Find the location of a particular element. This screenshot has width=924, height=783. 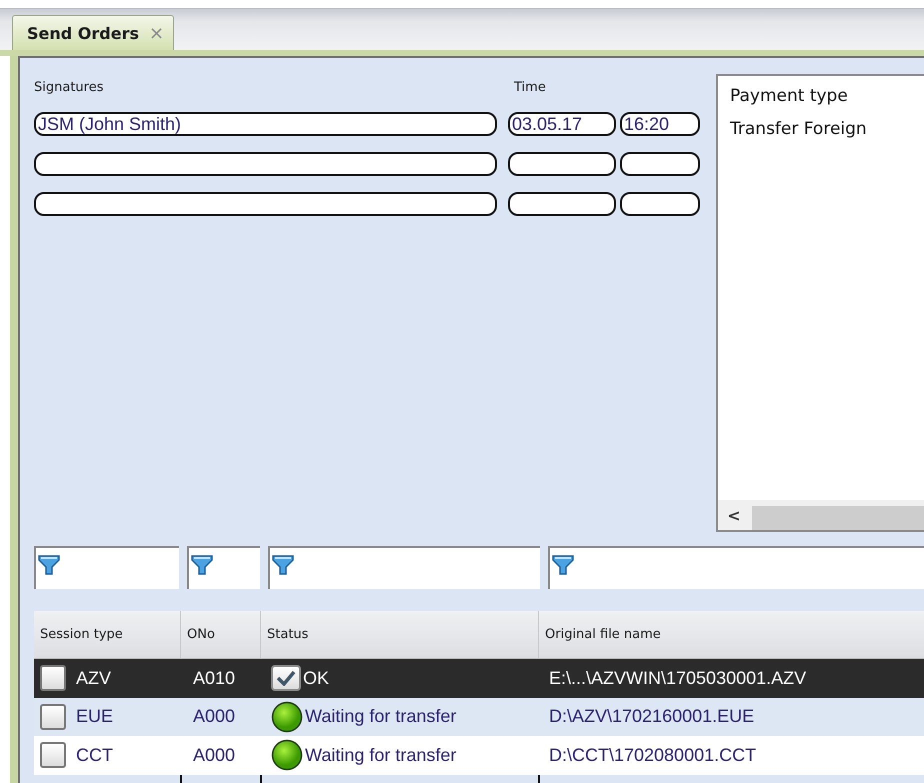

table-cell: E:\...\AZVWIN\1705030001.AZV is located at coordinates (677, 678).